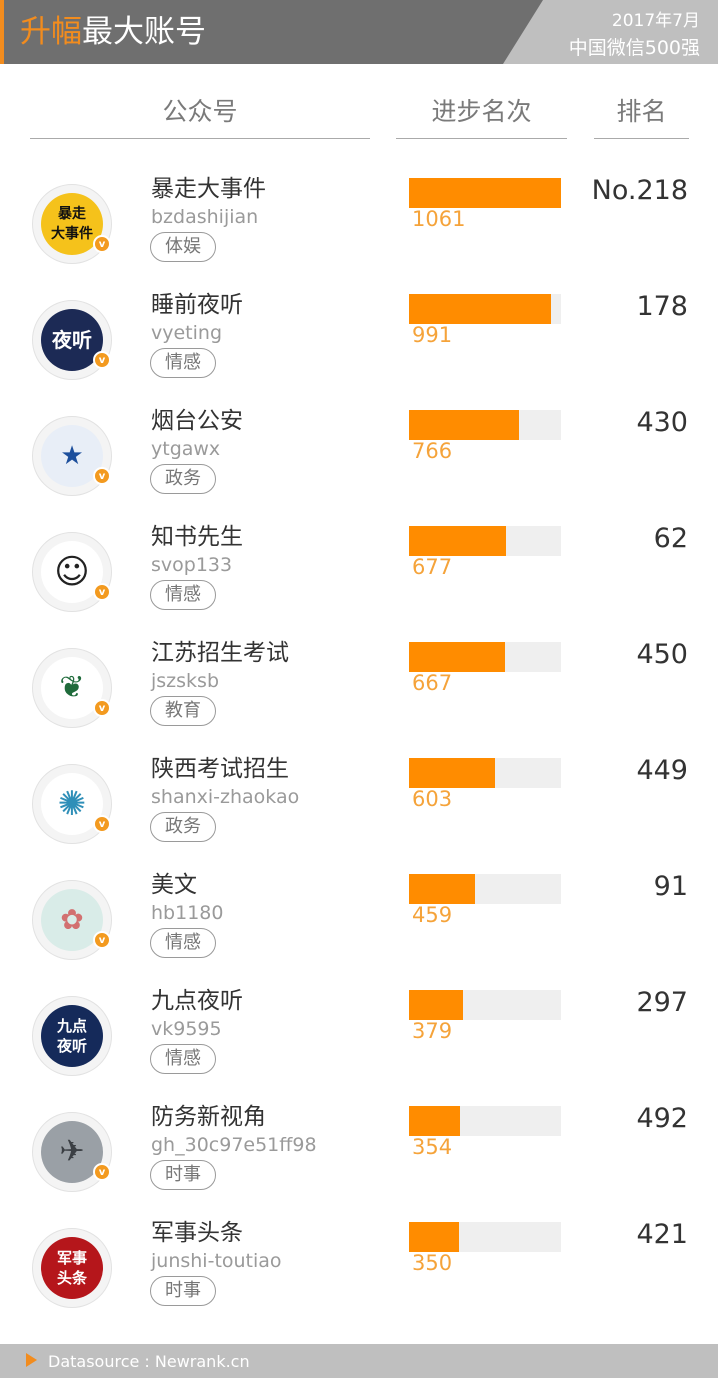 The width and height of the screenshot is (718, 1378). Describe the element at coordinates (197, 537) in the screenshot. I see `account-name: 知书先生` at that location.